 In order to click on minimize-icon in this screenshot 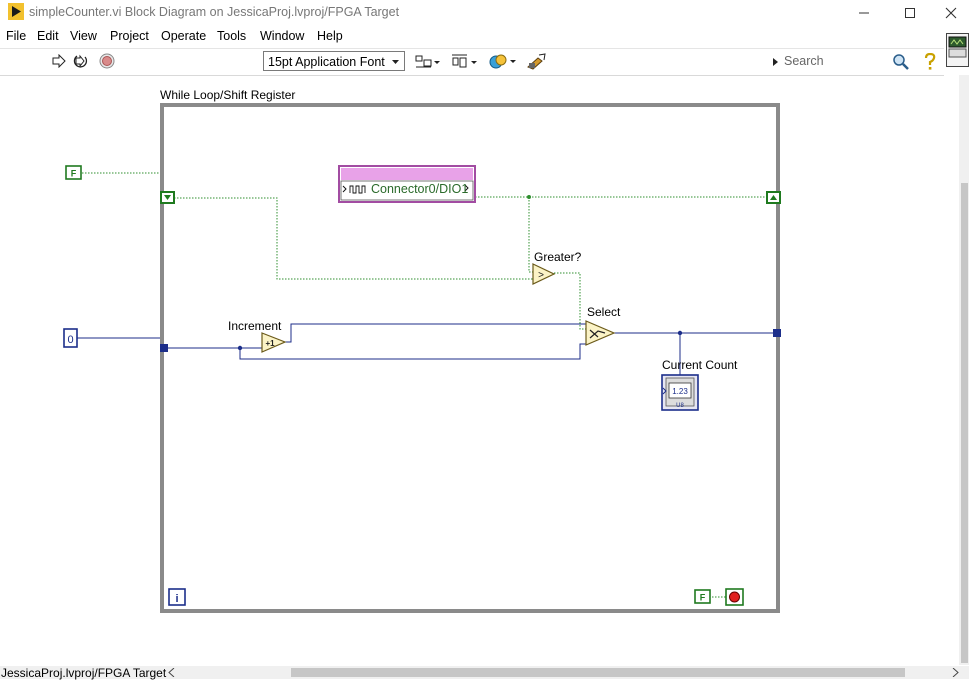, I will do `click(864, 13)`.